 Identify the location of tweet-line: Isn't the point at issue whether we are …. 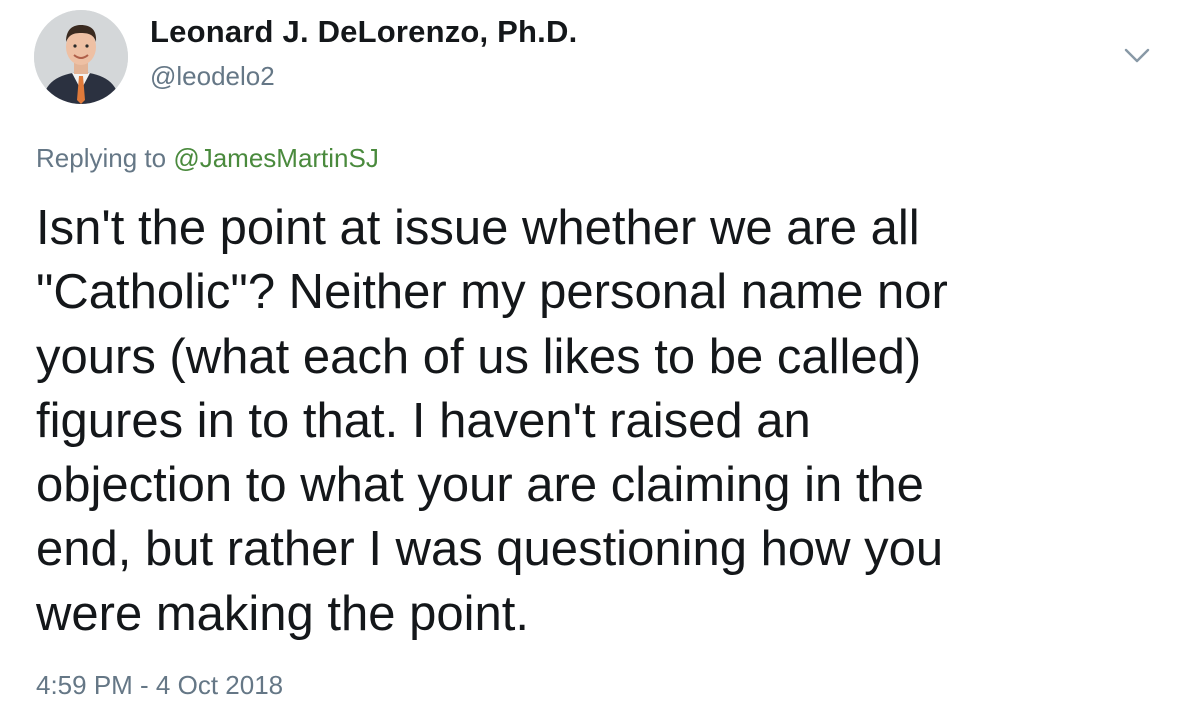
(478, 228).